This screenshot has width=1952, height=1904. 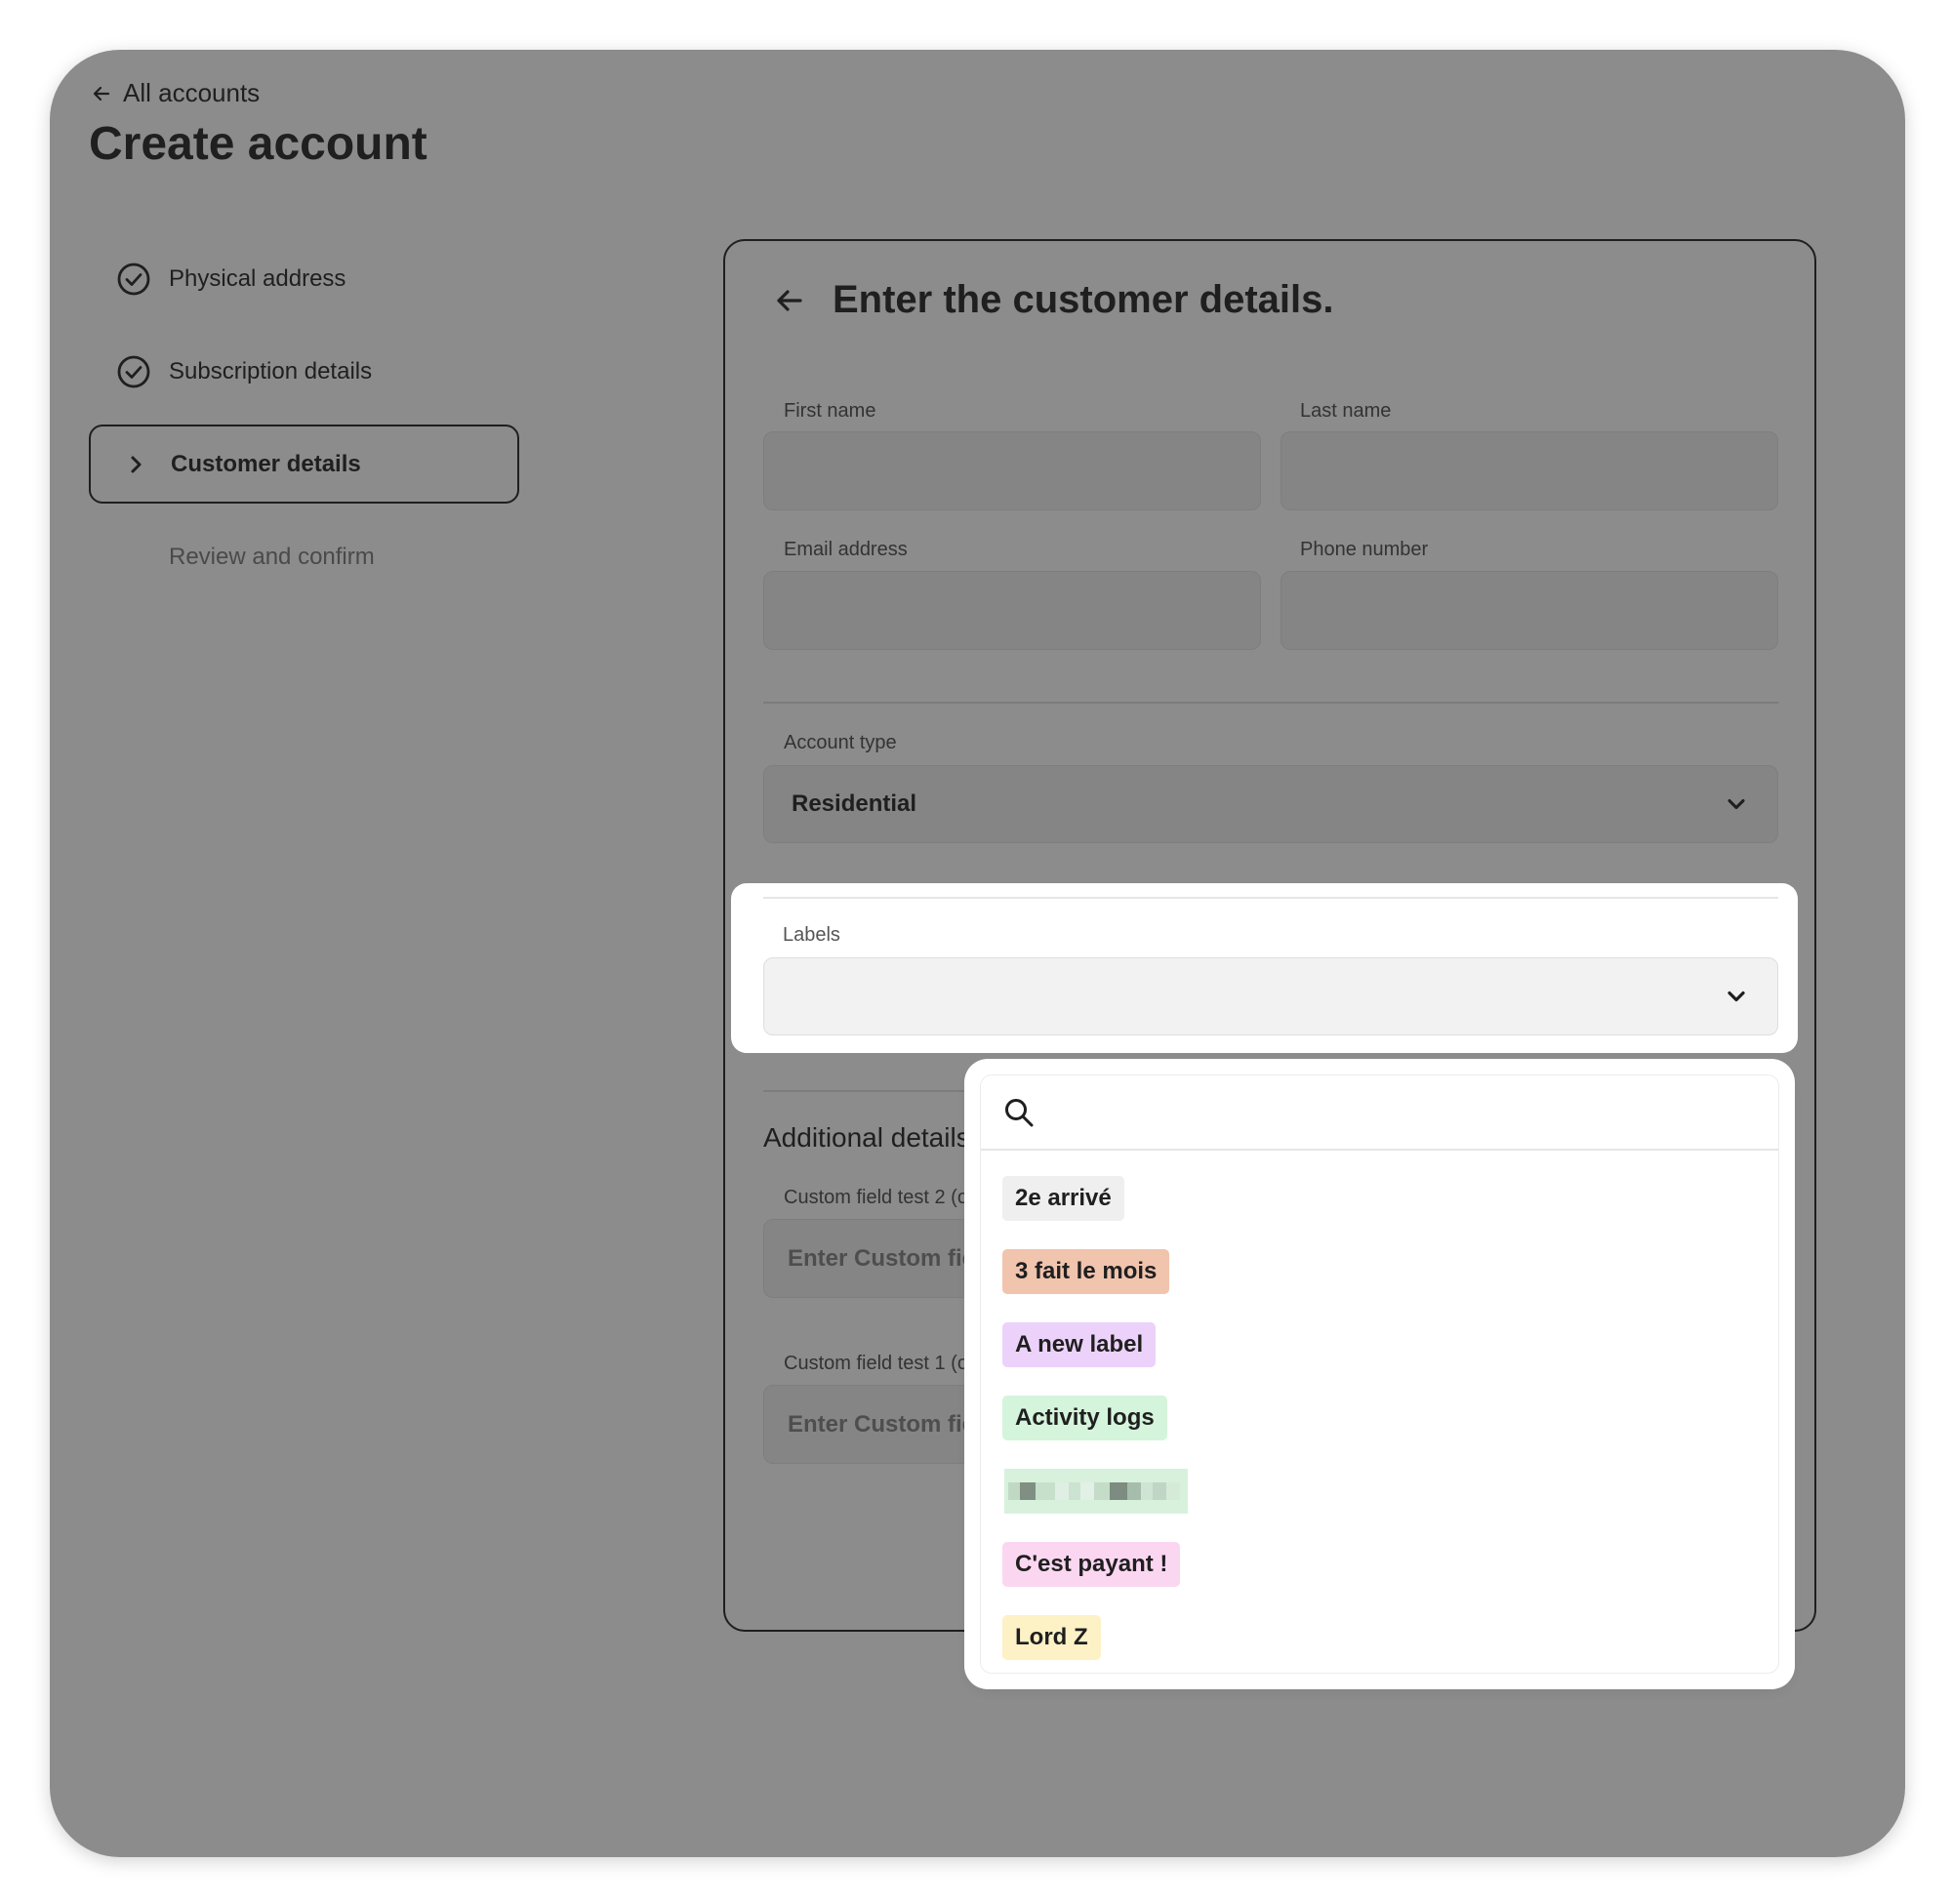 I want to click on labels-search-input, so click(x=1413, y=1112).